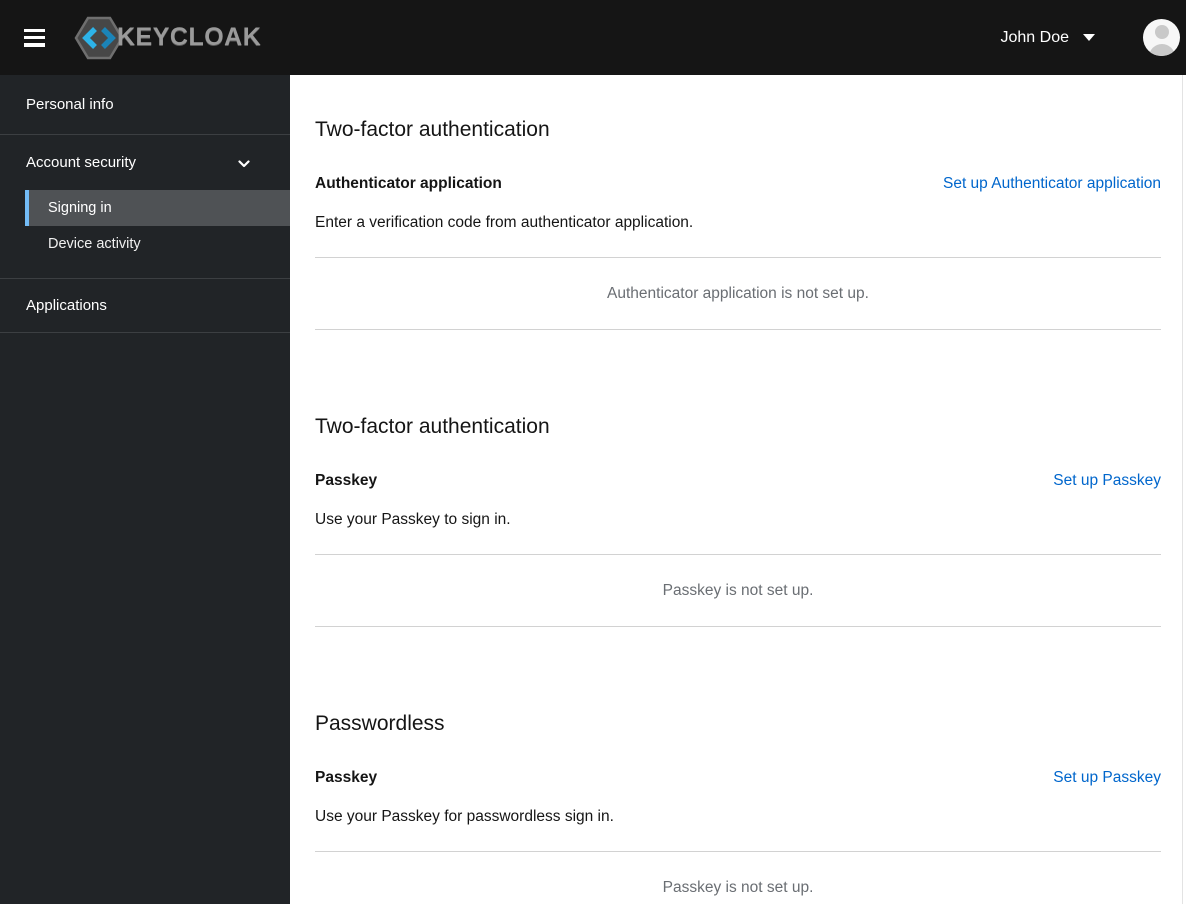 This screenshot has width=1186, height=904. What do you see at coordinates (1161, 37) in the screenshot?
I see `avatar` at bounding box center [1161, 37].